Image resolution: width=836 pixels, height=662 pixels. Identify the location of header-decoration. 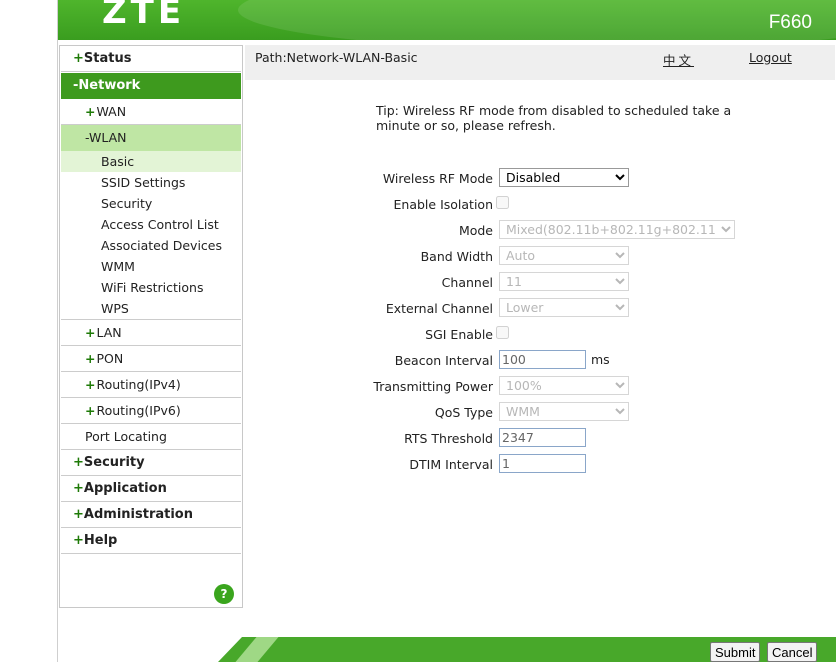
(537, 20).